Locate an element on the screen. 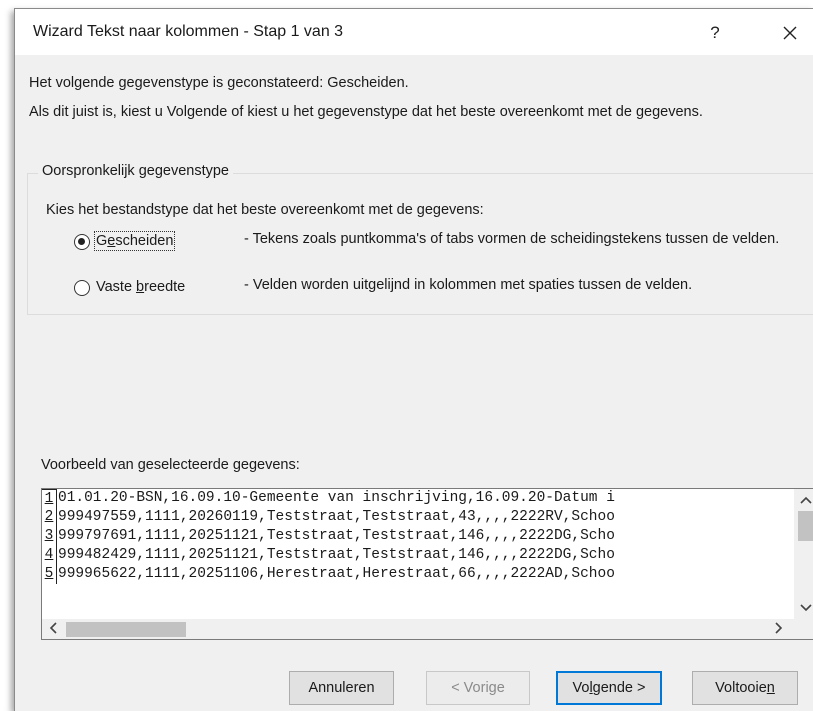  help-button: ? is located at coordinates (715, 33).